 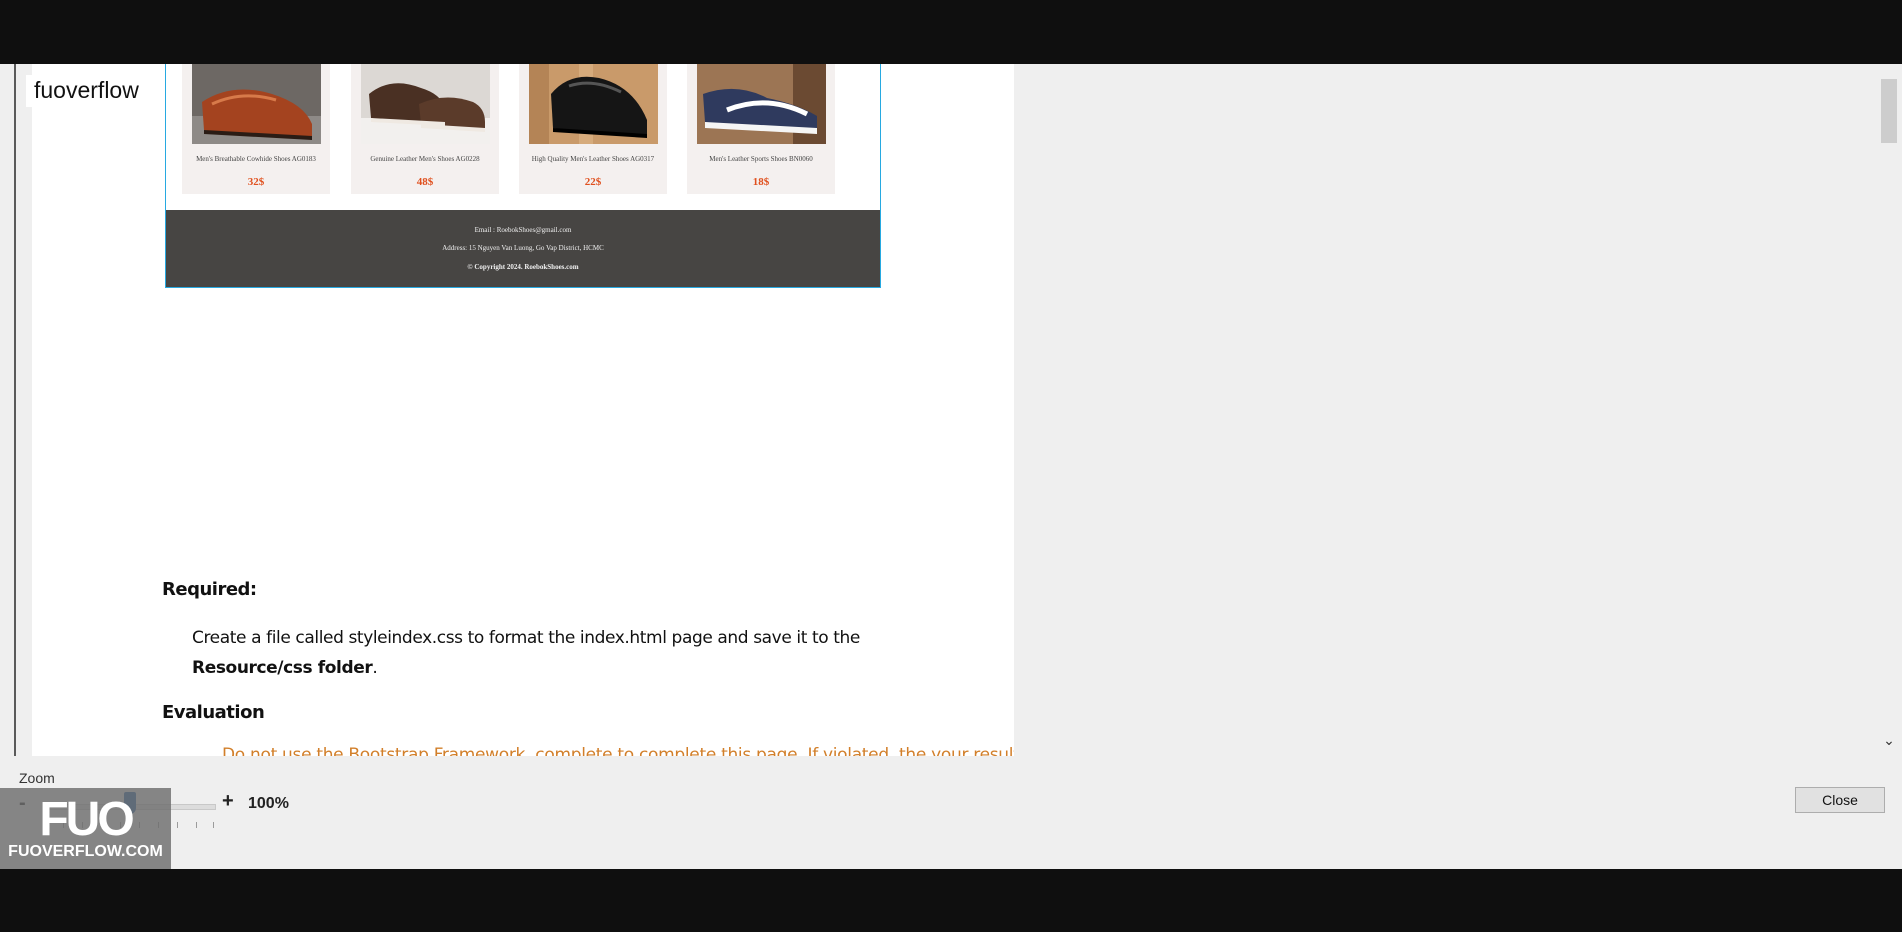 I want to click on fuoverflow-watermark: FUO FUOVERFLOW.COM, so click(x=85, y=828).